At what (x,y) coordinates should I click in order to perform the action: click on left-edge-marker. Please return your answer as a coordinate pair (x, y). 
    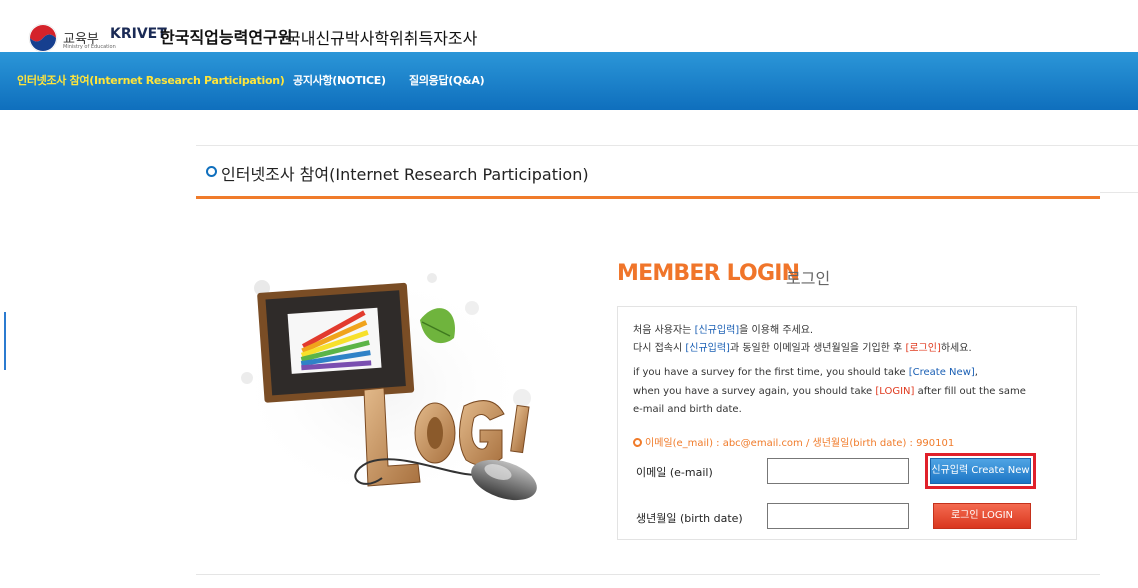
    Looking at the image, I should click on (5, 341).